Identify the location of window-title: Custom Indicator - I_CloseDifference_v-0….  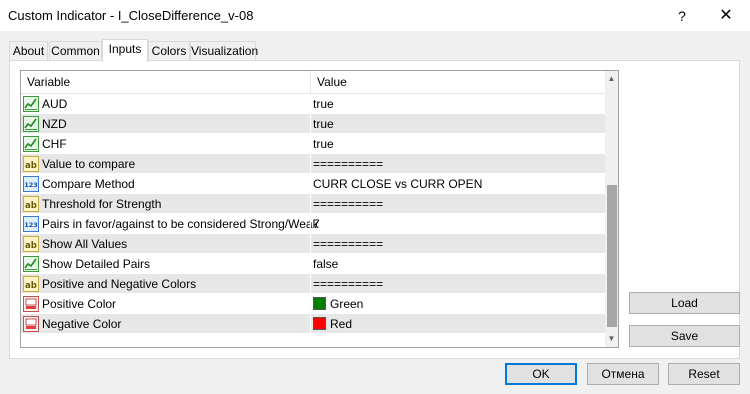
(131, 15).